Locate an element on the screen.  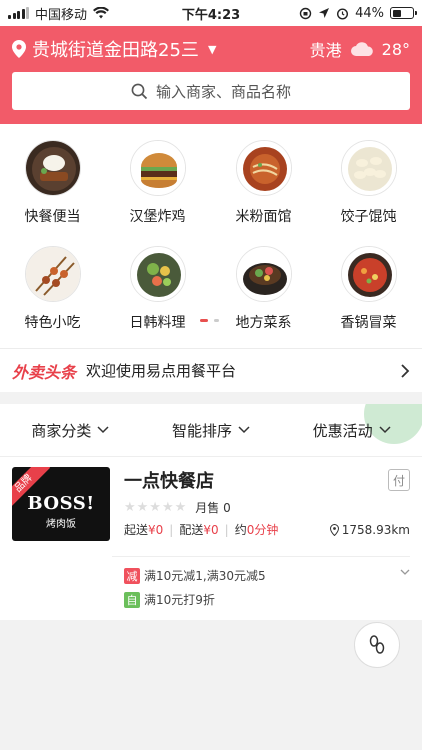
pay-badge: 付 is located at coordinates (399, 480).